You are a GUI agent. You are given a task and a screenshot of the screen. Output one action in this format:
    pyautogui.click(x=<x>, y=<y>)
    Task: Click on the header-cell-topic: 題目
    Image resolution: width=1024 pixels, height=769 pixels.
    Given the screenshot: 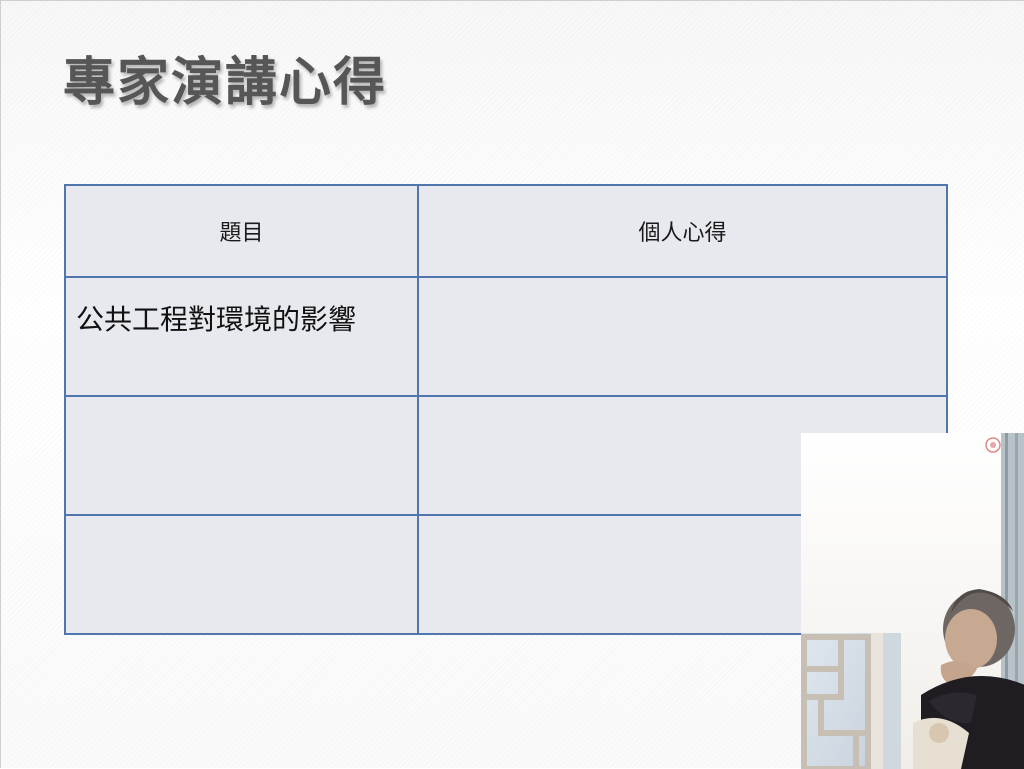 What is the action you would take?
    pyautogui.click(x=241, y=231)
    